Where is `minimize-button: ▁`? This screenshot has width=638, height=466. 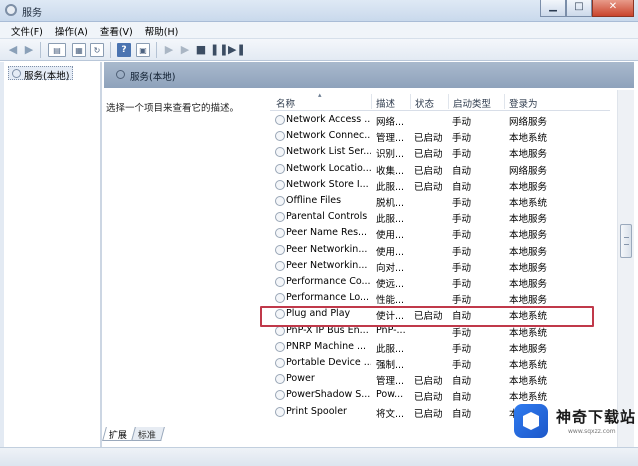
minimize-button: ▁ is located at coordinates (553, 8).